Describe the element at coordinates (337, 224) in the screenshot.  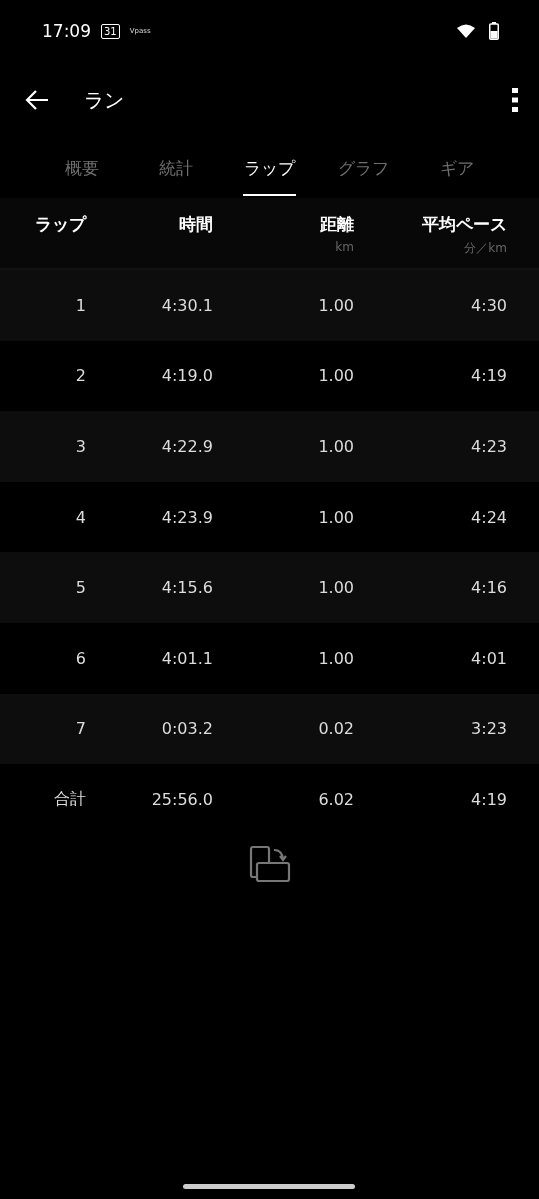
I see `column-header: 距離` at that location.